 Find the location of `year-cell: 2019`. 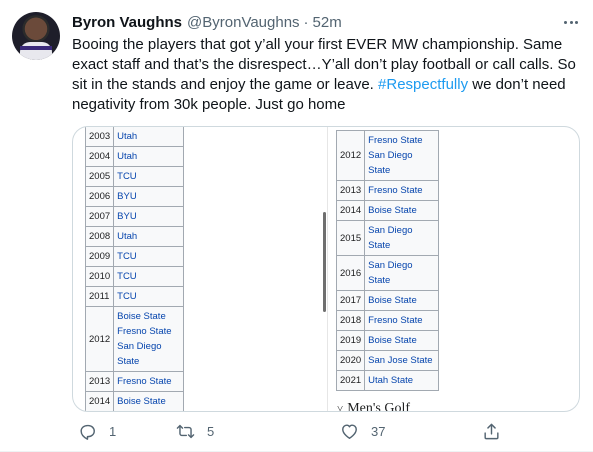

year-cell: 2019 is located at coordinates (350, 340).